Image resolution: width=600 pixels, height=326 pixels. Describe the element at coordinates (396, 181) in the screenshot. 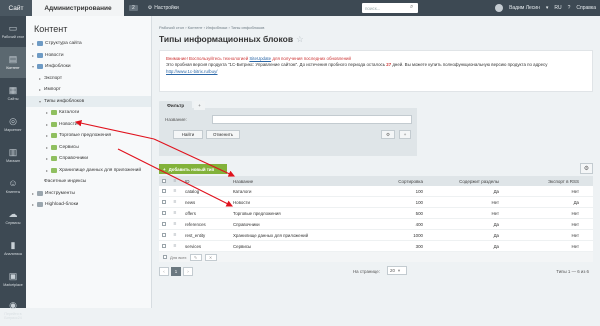

I see `col-sort: Сортировка` at that location.